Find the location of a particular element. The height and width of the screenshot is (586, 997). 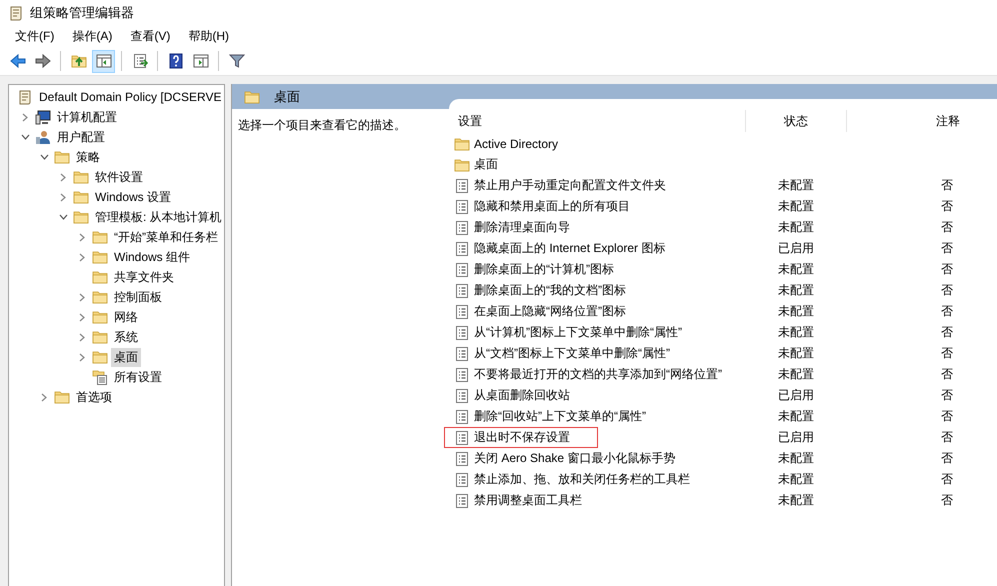

setting-name: 关闭 Aero Shake 窗口最小化鼠标手势 is located at coordinates (575, 458).